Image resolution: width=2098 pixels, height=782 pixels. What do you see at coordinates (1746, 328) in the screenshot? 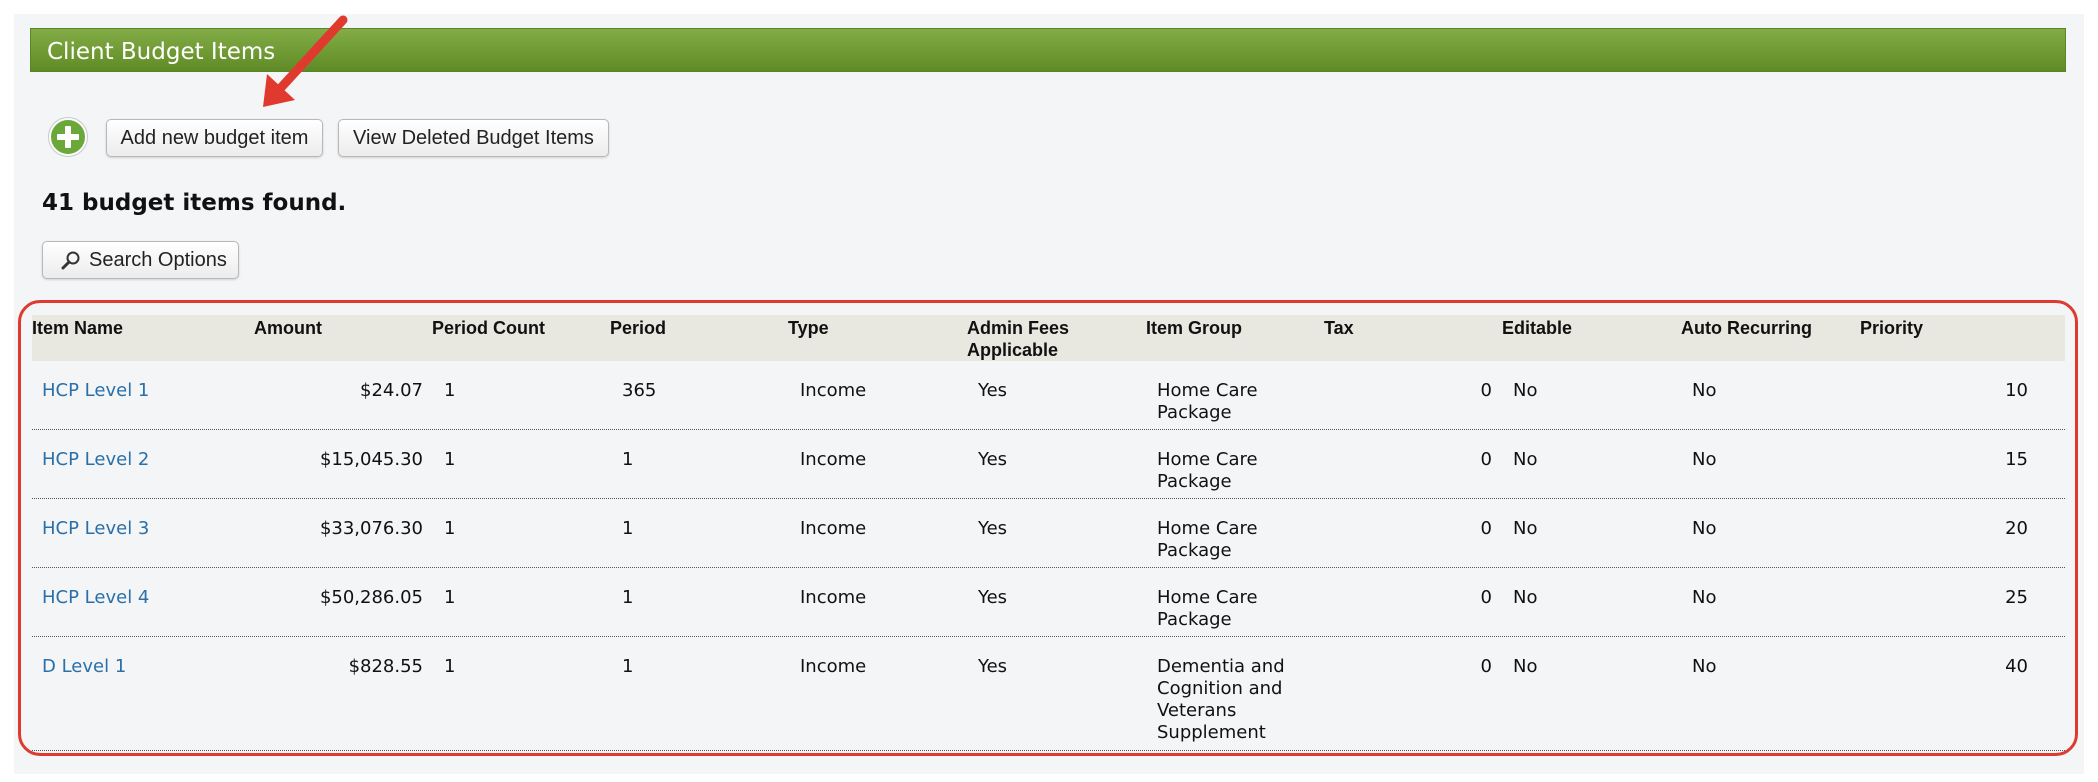
I see `col-header-auto-recurring: Auto Recurring` at bounding box center [1746, 328].